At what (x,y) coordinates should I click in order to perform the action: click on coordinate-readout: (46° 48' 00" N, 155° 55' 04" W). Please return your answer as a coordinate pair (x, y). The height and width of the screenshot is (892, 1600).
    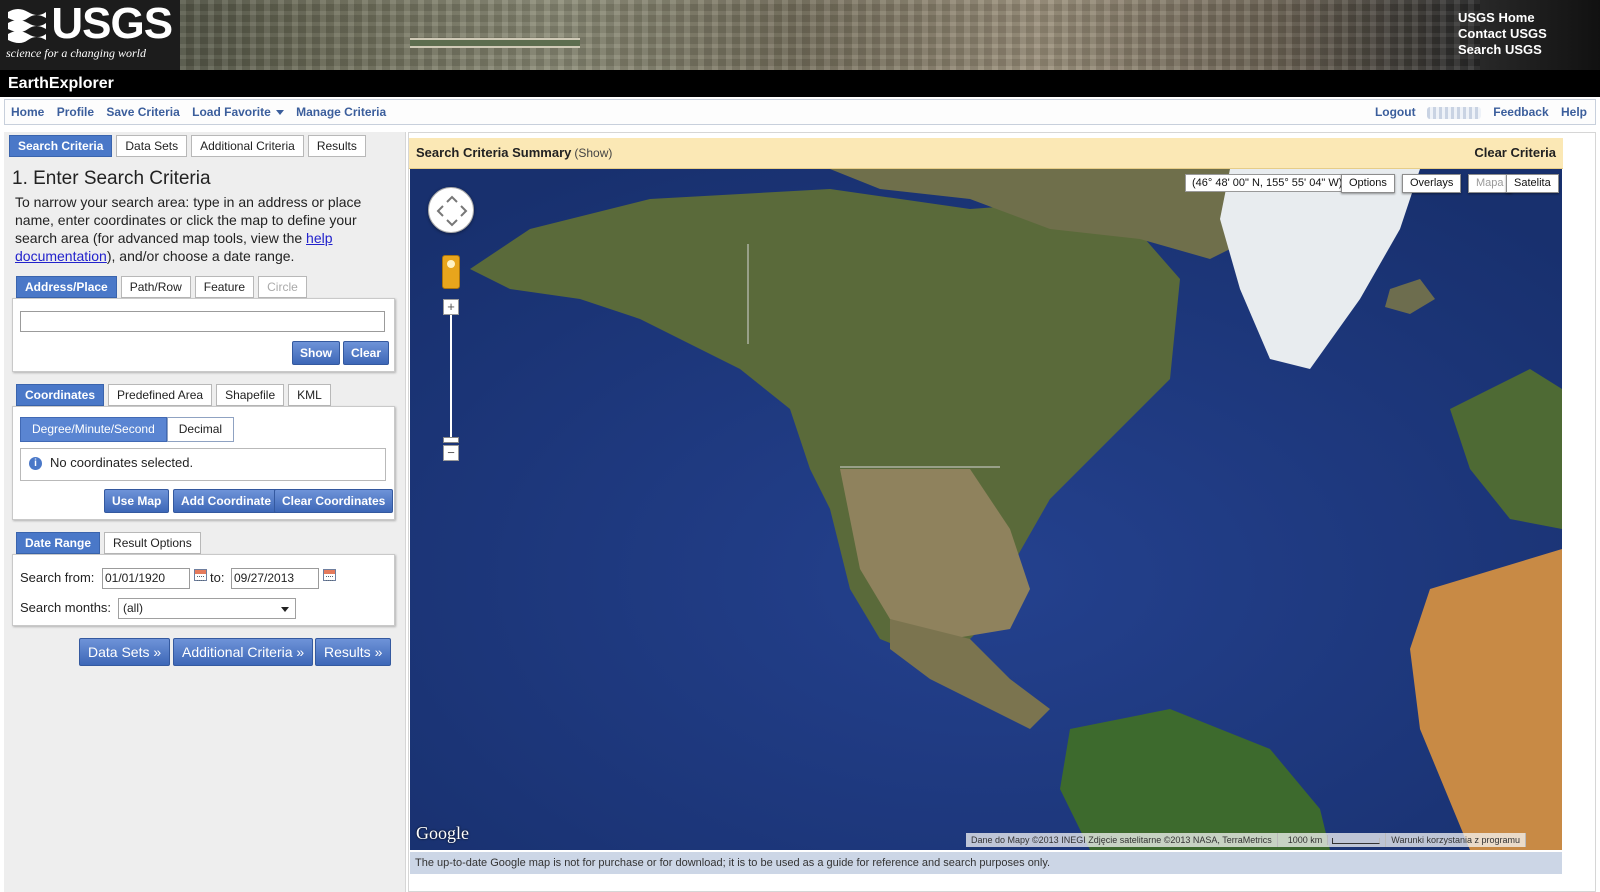
    Looking at the image, I should click on (1267, 183).